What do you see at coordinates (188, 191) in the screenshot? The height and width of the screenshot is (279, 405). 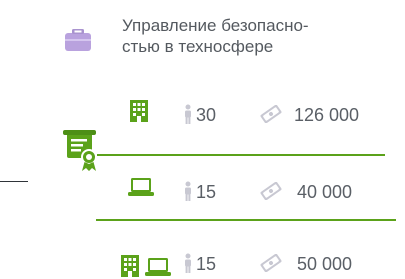 I see `row-2-people-icon` at bounding box center [188, 191].